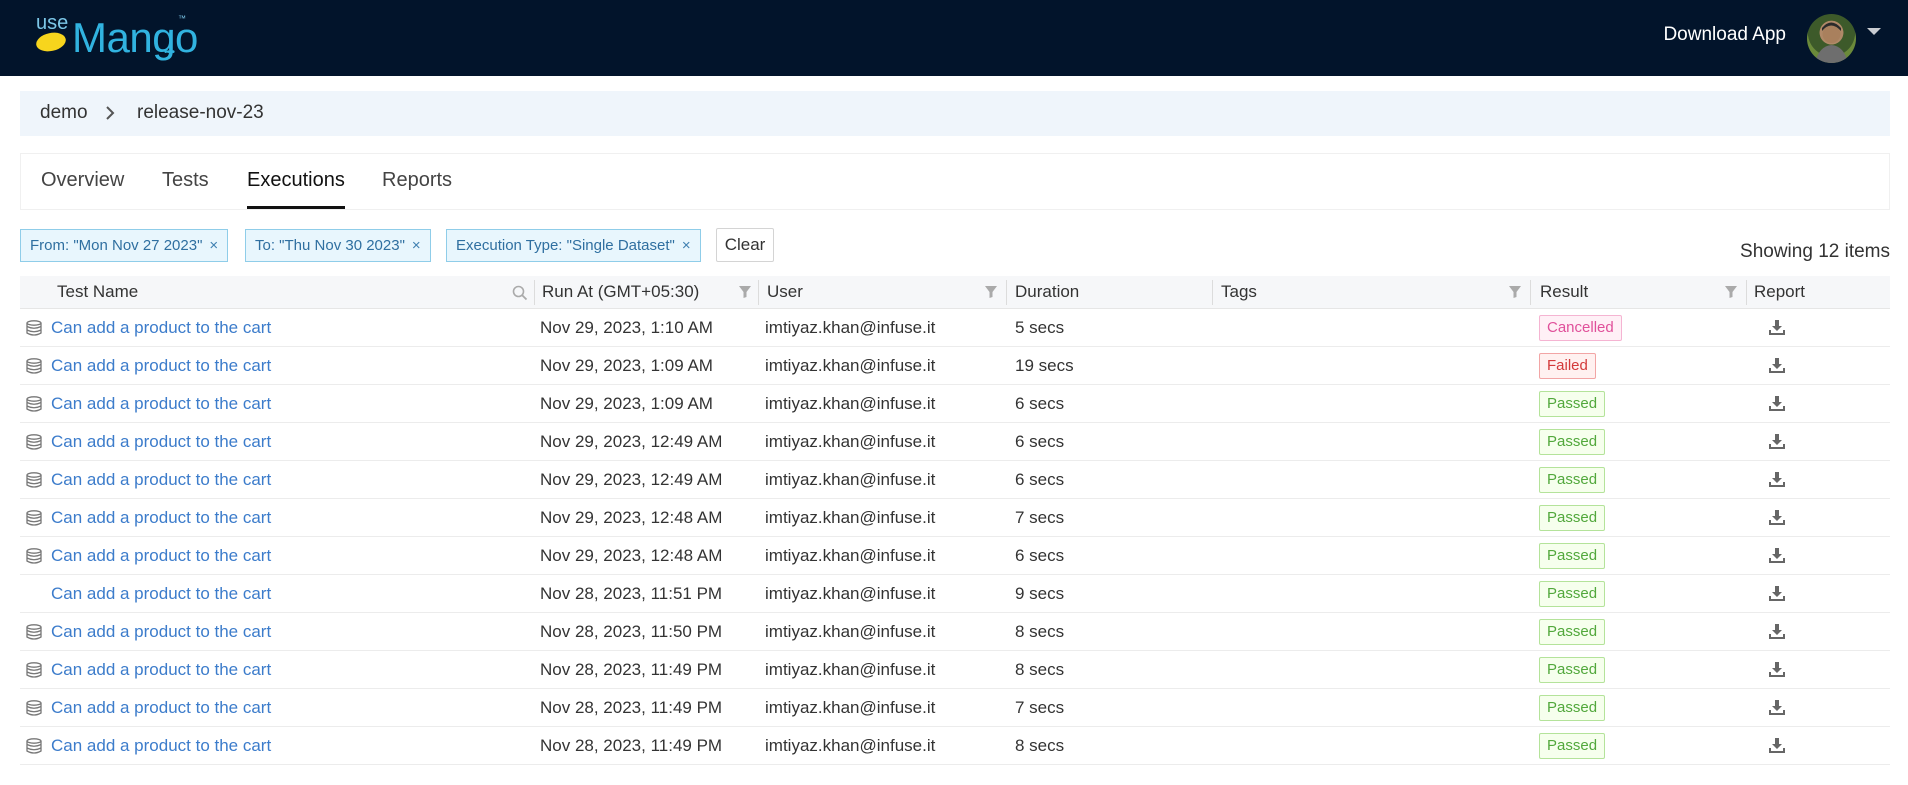  What do you see at coordinates (1874, 32) in the screenshot?
I see `caret-down-icon` at bounding box center [1874, 32].